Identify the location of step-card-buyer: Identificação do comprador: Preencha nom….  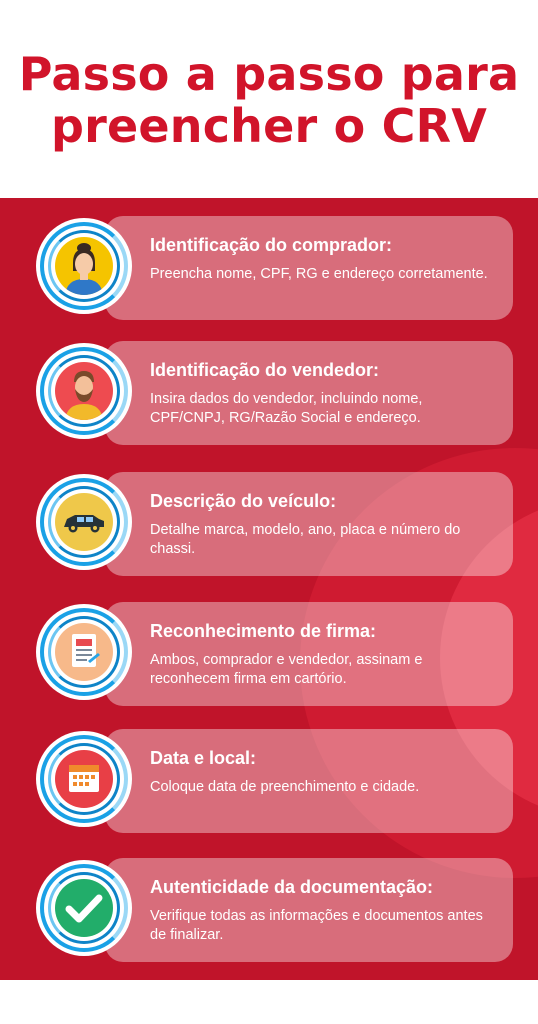
(309, 268).